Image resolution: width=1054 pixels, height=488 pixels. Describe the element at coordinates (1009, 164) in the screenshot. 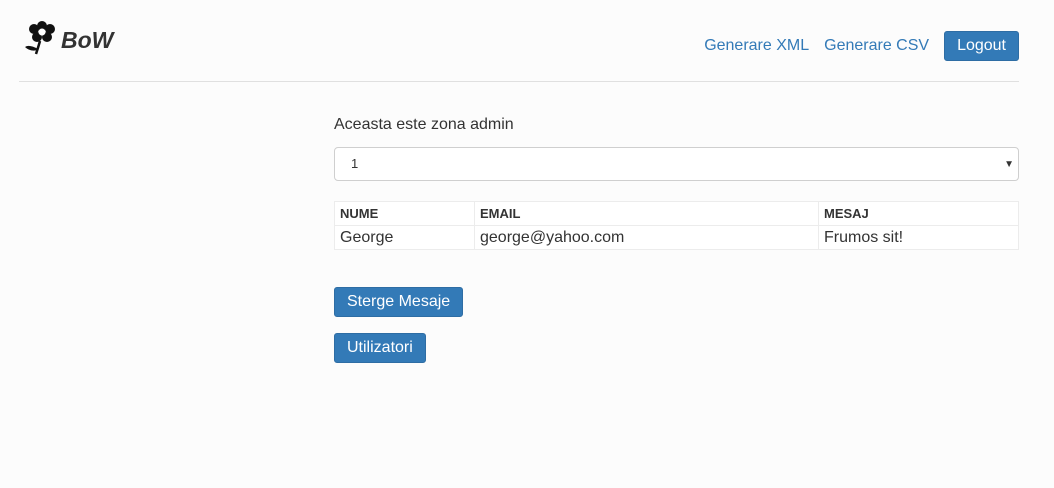

I see `caret-down-icon: ▼` at that location.